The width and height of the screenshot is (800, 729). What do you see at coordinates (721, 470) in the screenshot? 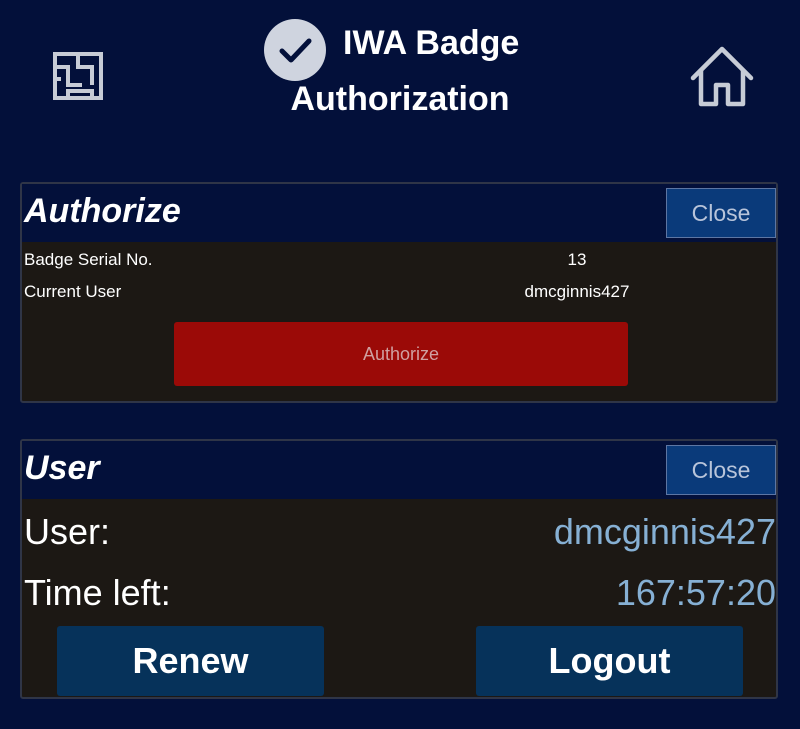
I see `user-close-button: Close` at bounding box center [721, 470].